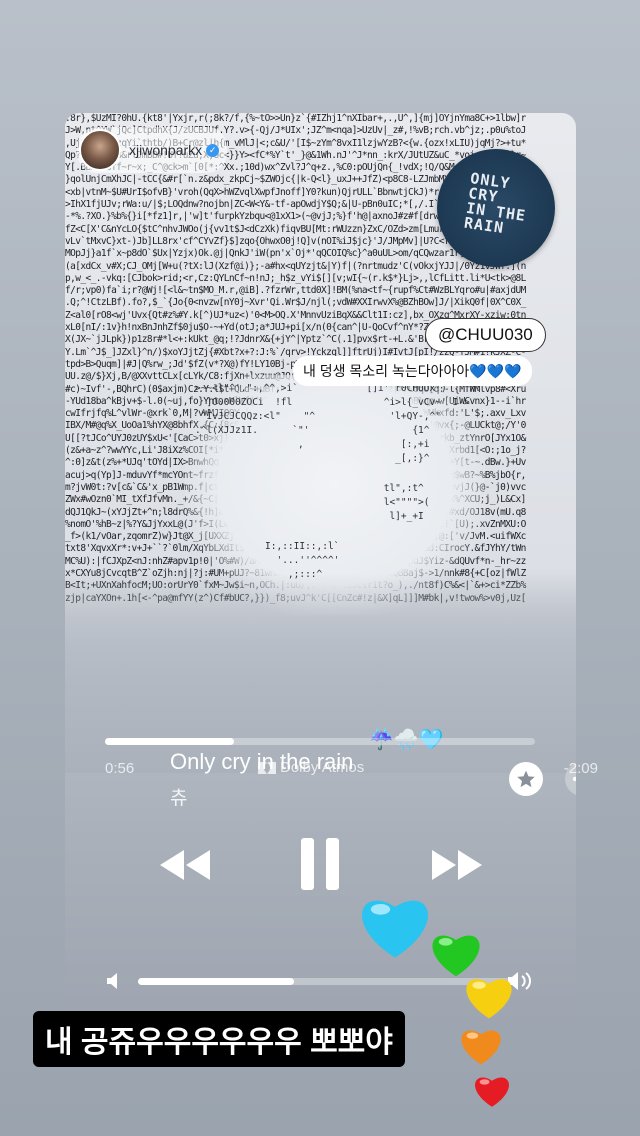 Image resolution: width=640 pixels, height=1136 pixels. What do you see at coordinates (169, 741) in the screenshot?
I see `progress-fill` at bounding box center [169, 741].